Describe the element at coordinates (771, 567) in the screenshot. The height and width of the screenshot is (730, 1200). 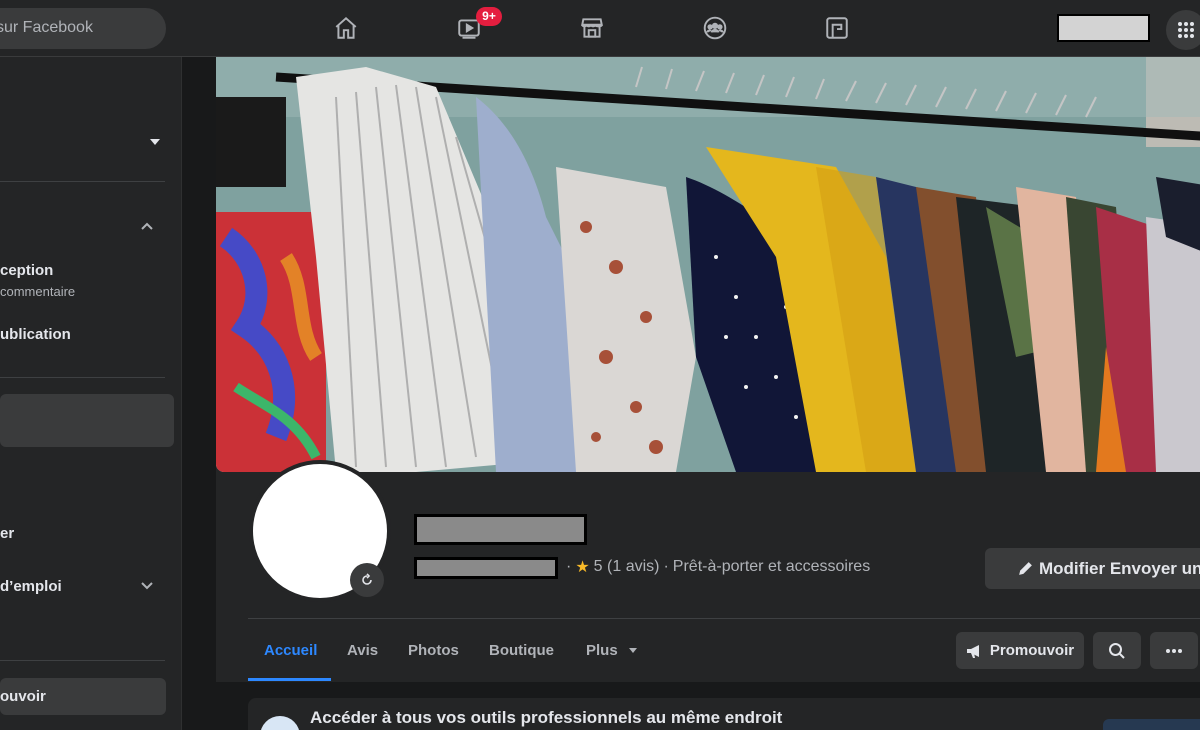
I see `page-category: Prêt-à-porter et accessoires` at that location.